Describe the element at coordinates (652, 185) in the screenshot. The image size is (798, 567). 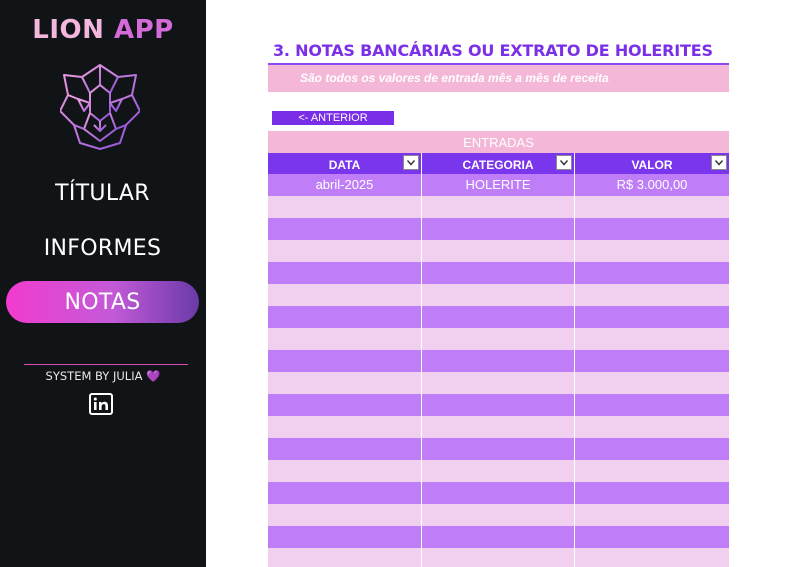
I see `table-cell: R$ 3.000,00` at that location.